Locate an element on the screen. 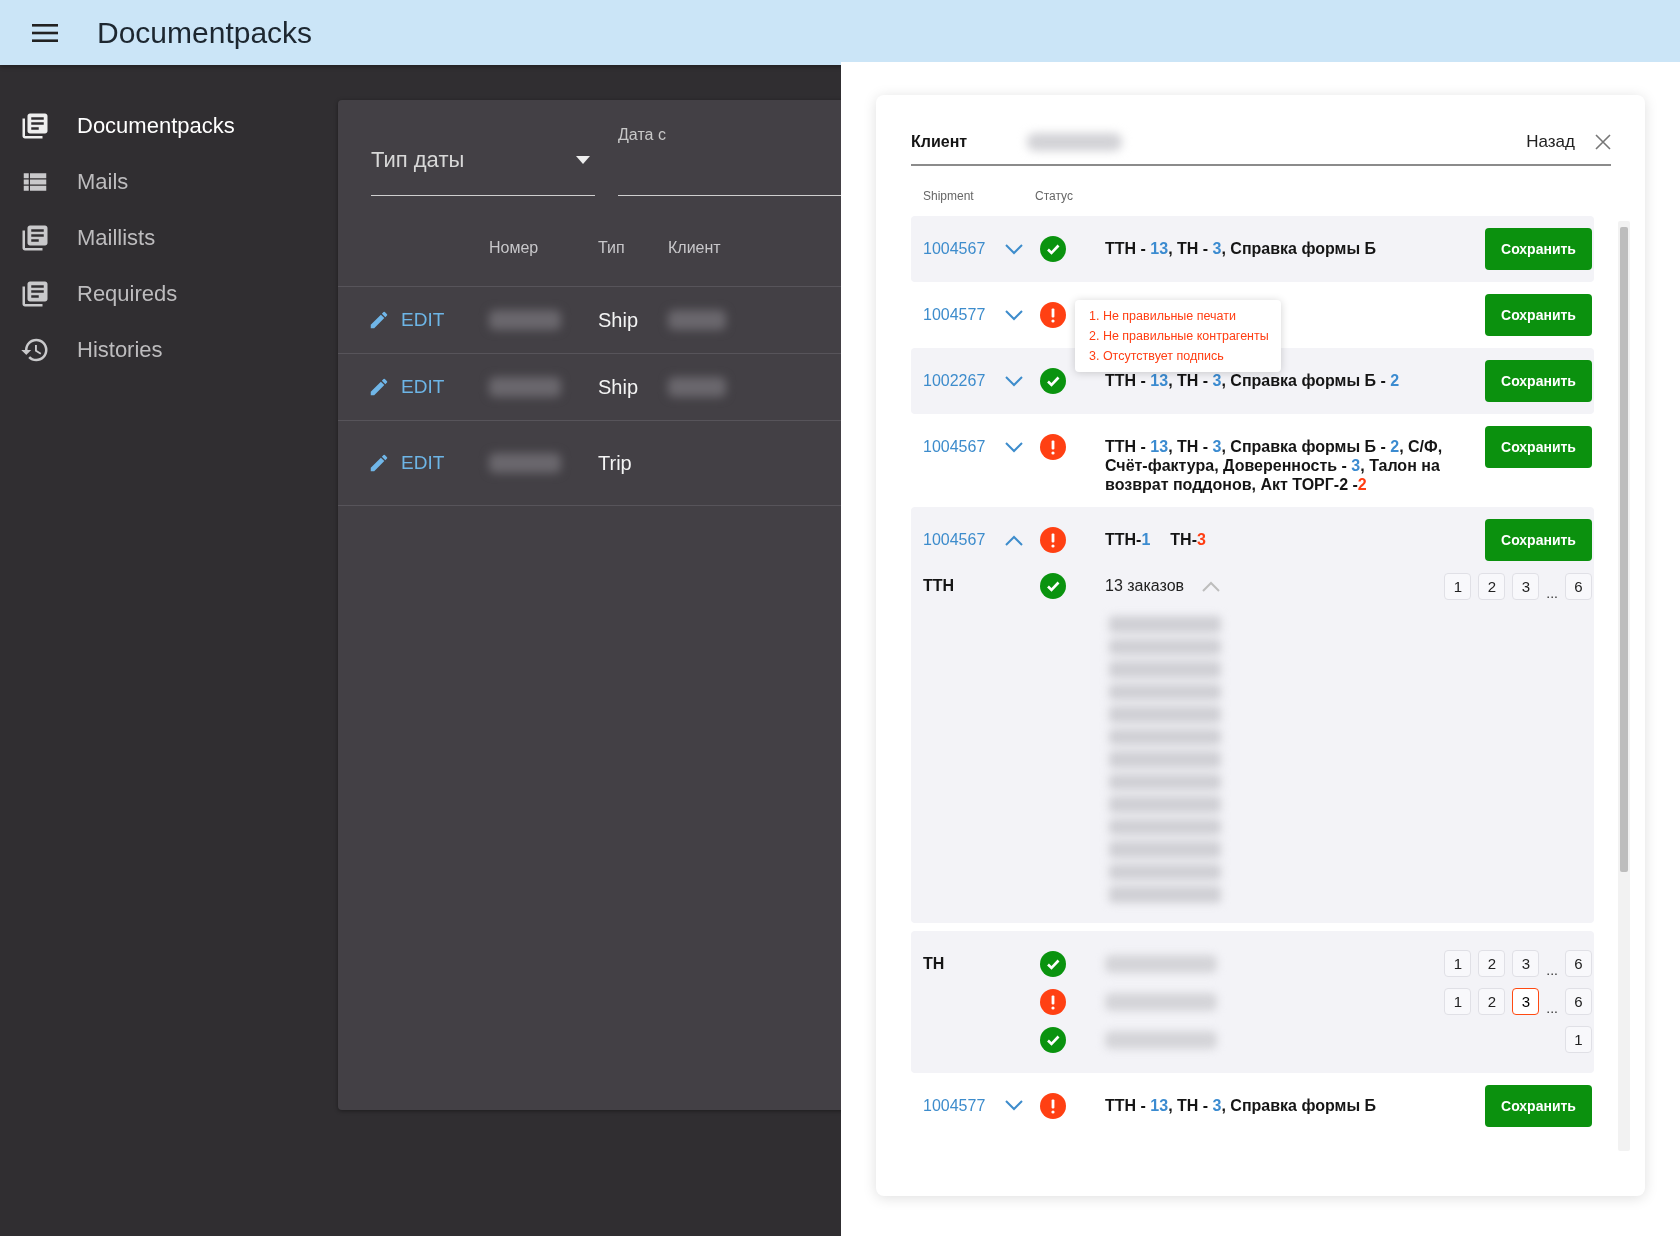  column-header: Shipment is located at coordinates (949, 196).